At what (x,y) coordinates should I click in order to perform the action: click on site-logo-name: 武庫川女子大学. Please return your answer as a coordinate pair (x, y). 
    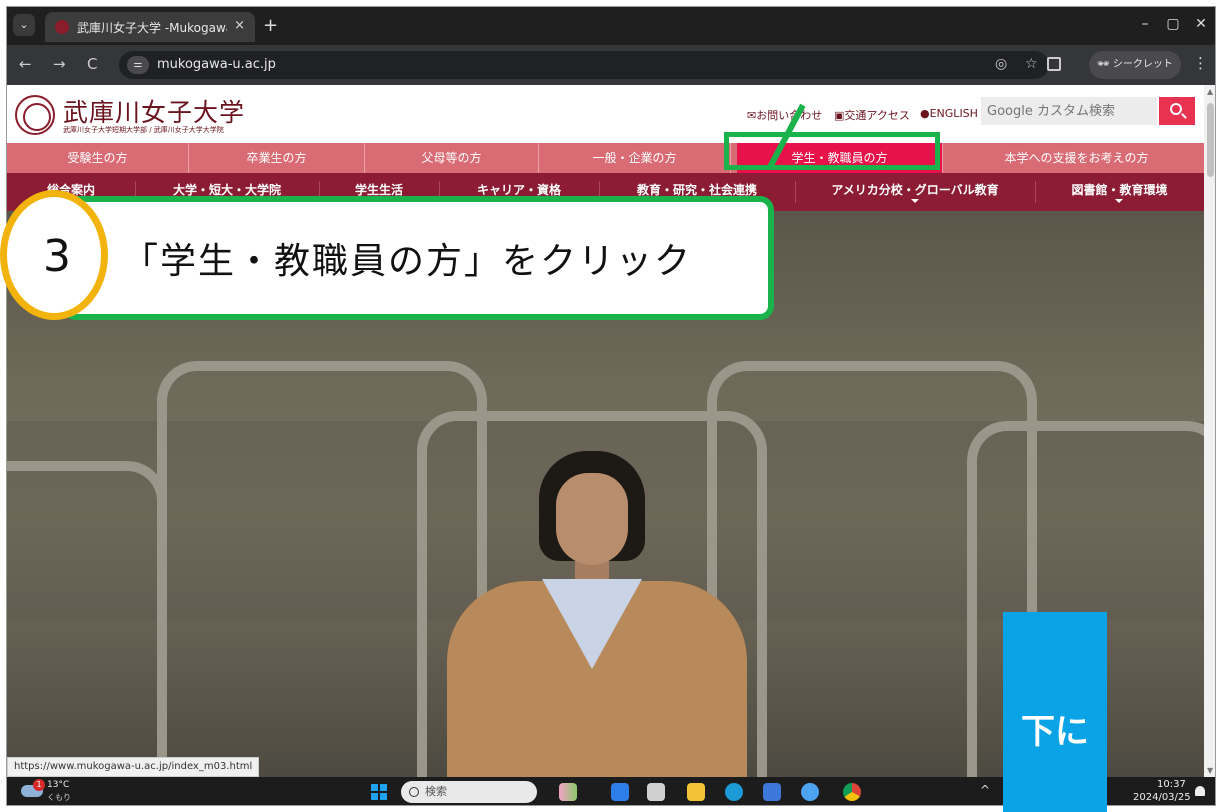
    Looking at the image, I should click on (154, 111).